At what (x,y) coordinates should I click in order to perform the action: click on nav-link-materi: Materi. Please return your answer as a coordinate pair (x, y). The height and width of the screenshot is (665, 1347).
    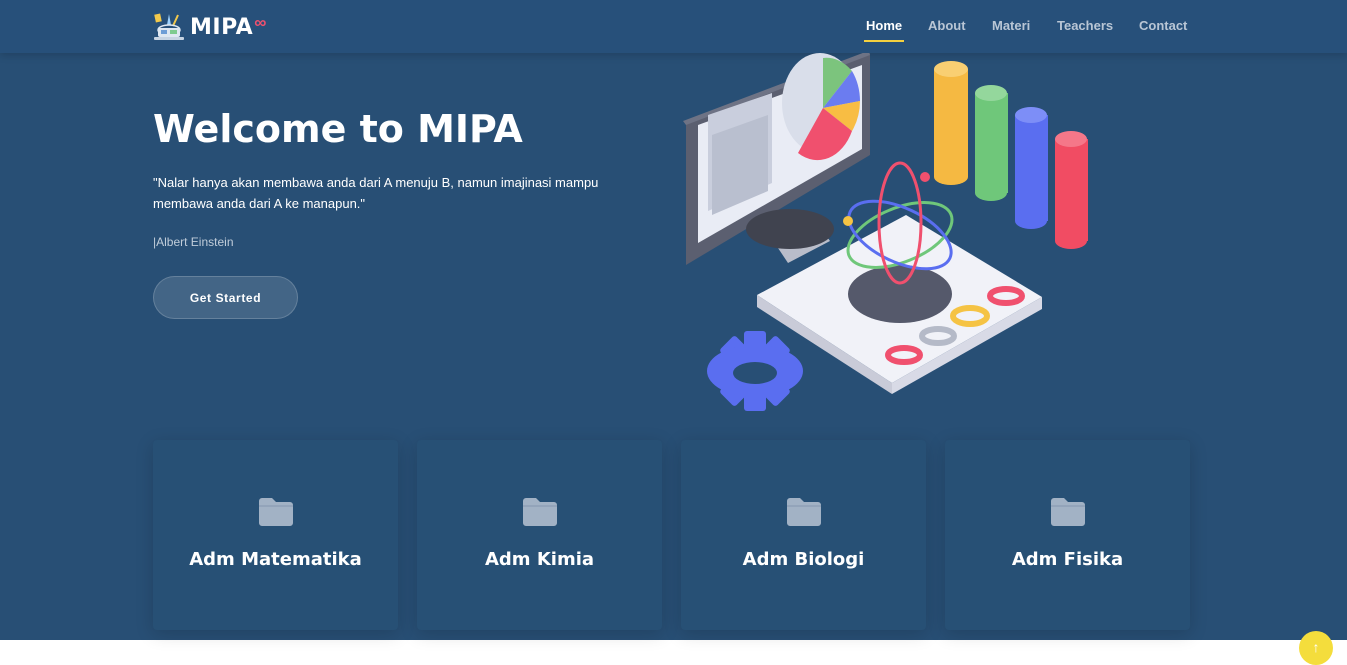
    Looking at the image, I should click on (1011, 25).